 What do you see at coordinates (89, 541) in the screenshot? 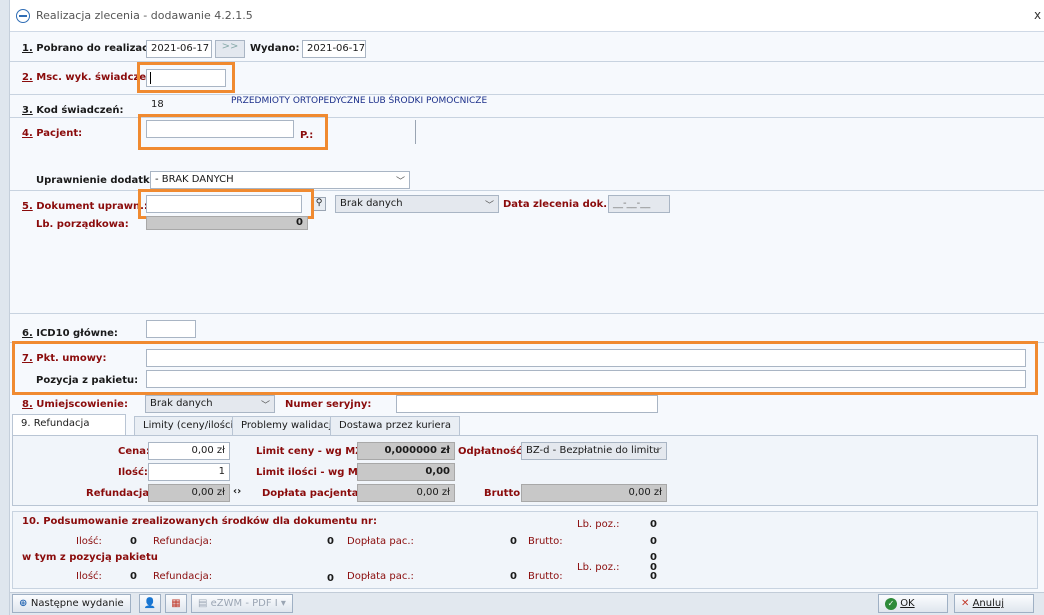
I see `label-sum-ilosc: Ilość:` at bounding box center [89, 541].